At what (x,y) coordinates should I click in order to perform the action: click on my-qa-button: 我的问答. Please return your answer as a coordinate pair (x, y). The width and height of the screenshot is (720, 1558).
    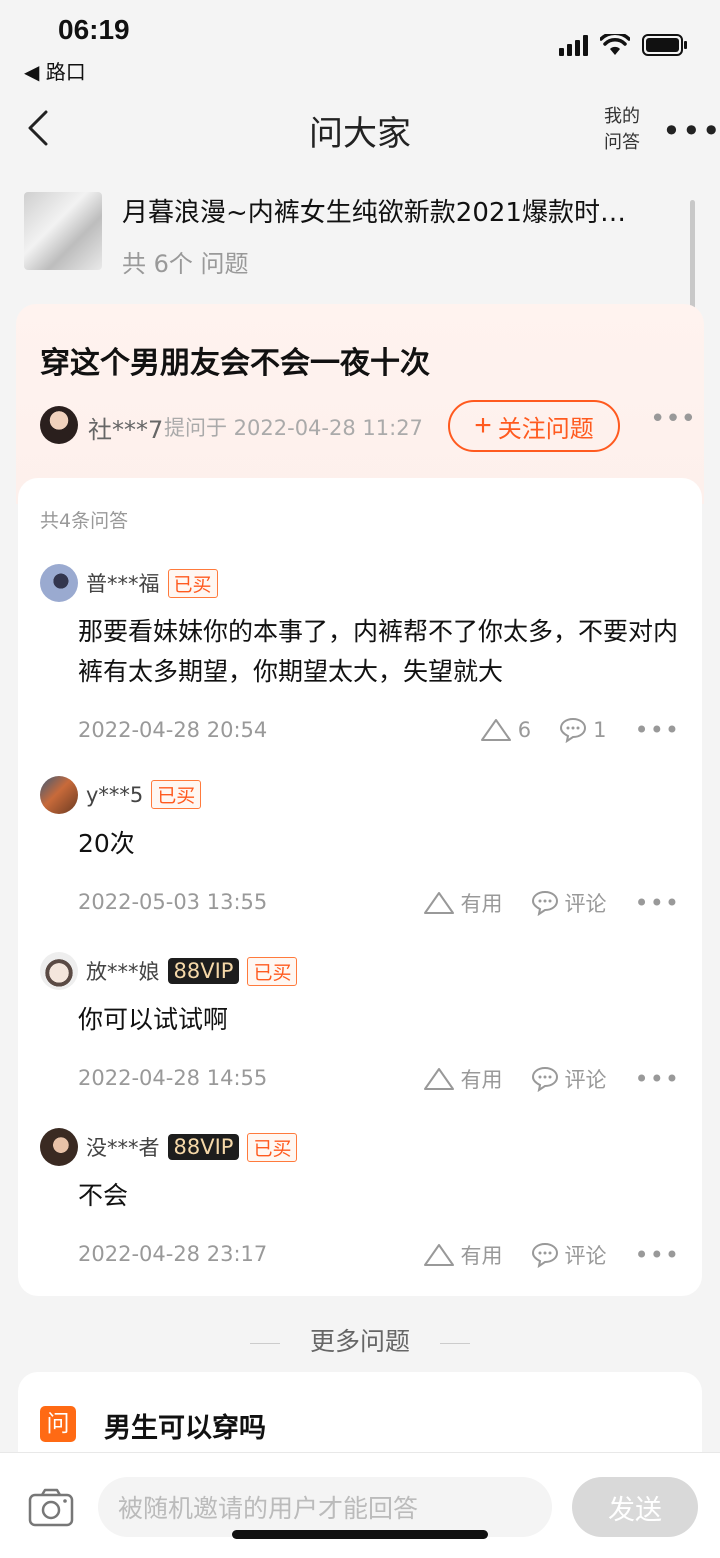
    Looking at the image, I should click on (624, 130).